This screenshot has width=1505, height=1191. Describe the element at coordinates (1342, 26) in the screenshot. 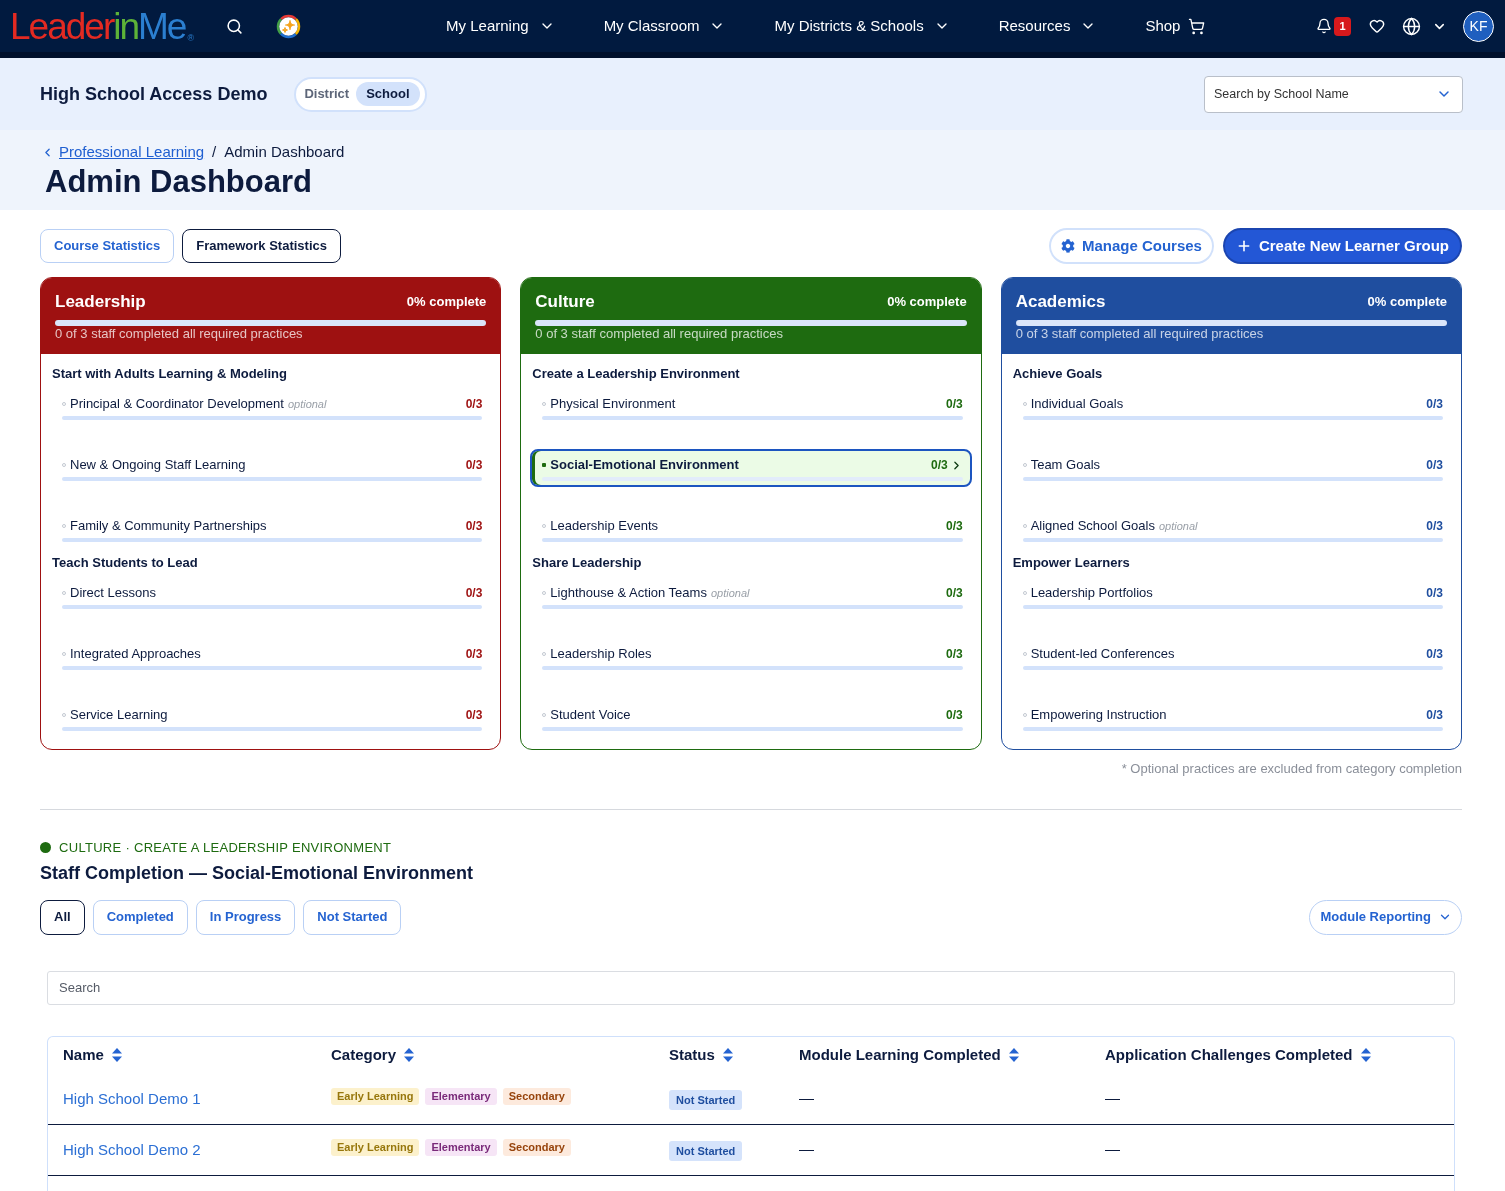

I see `notification-count: 1` at that location.